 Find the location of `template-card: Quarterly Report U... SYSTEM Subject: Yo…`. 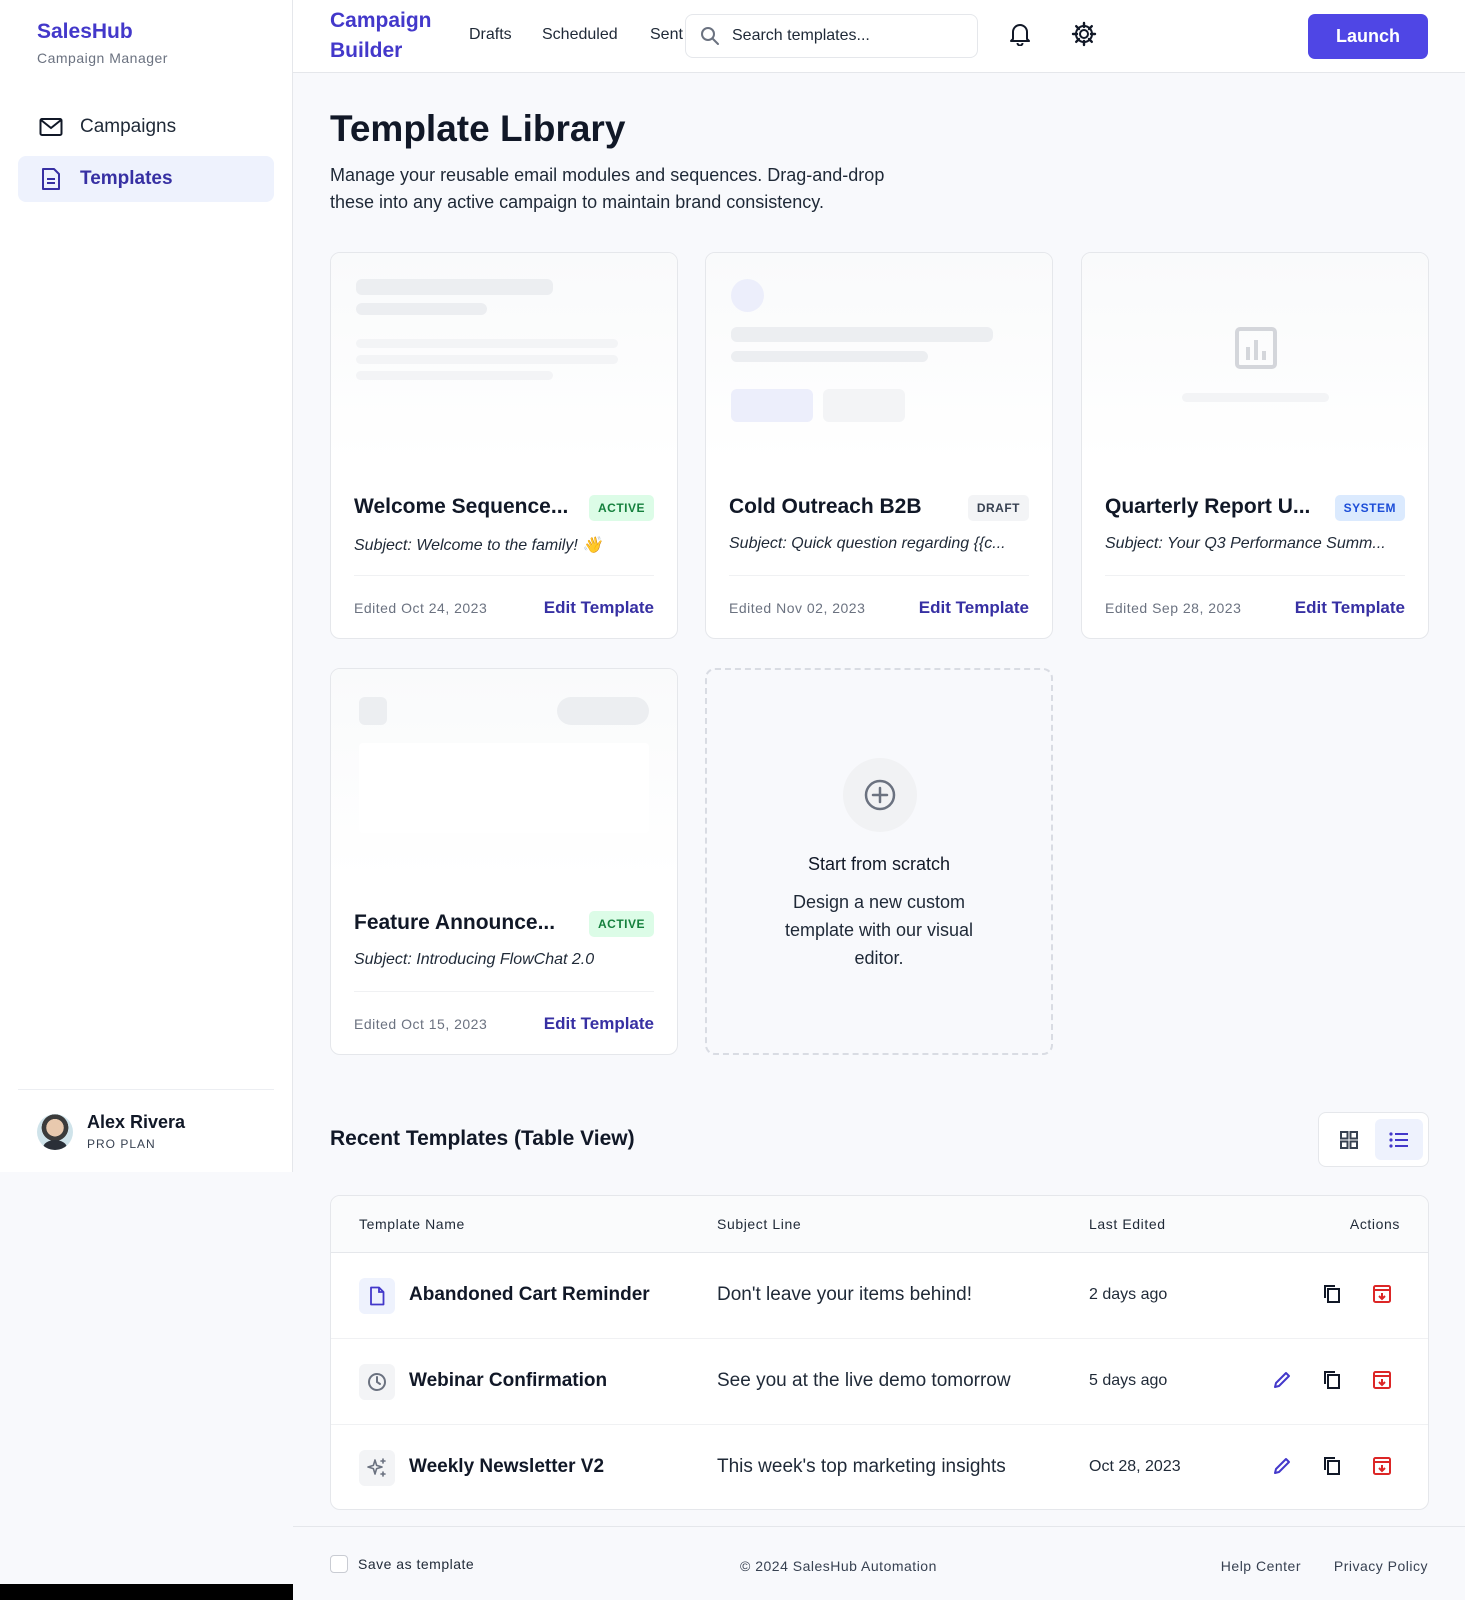

template-card: Quarterly Report U... SYSTEM Subject: Yo… is located at coordinates (1255, 445).